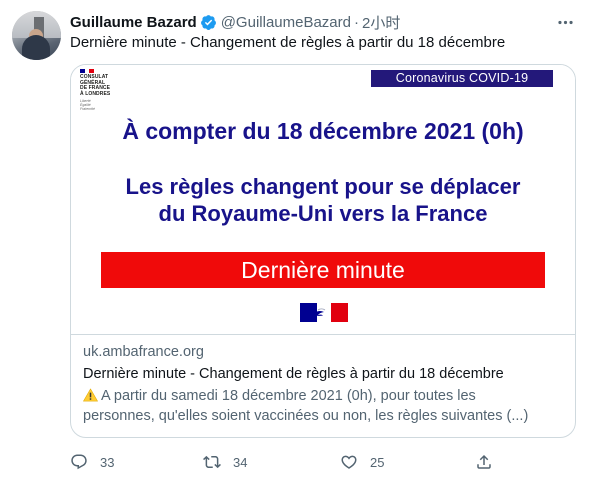 The image size is (589, 480). What do you see at coordinates (240, 462) in the screenshot?
I see `retweet-count: 34` at bounding box center [240, 462].